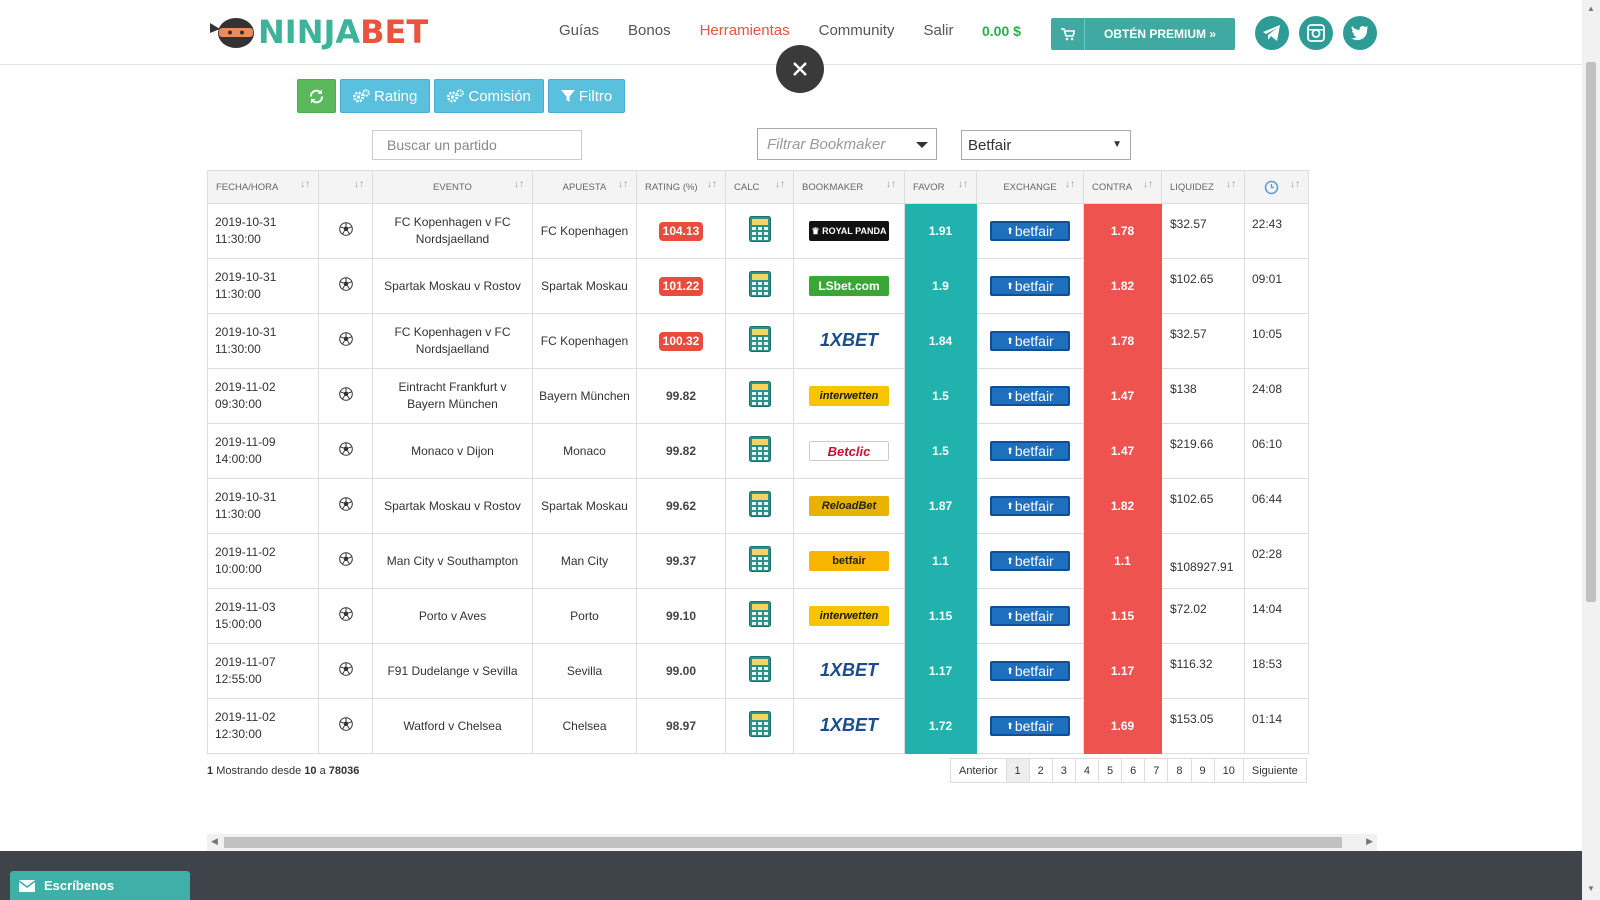 The image size is (1600, 900). I want to click on col-favor: FAVOR ↓↑, so click(940, 187).